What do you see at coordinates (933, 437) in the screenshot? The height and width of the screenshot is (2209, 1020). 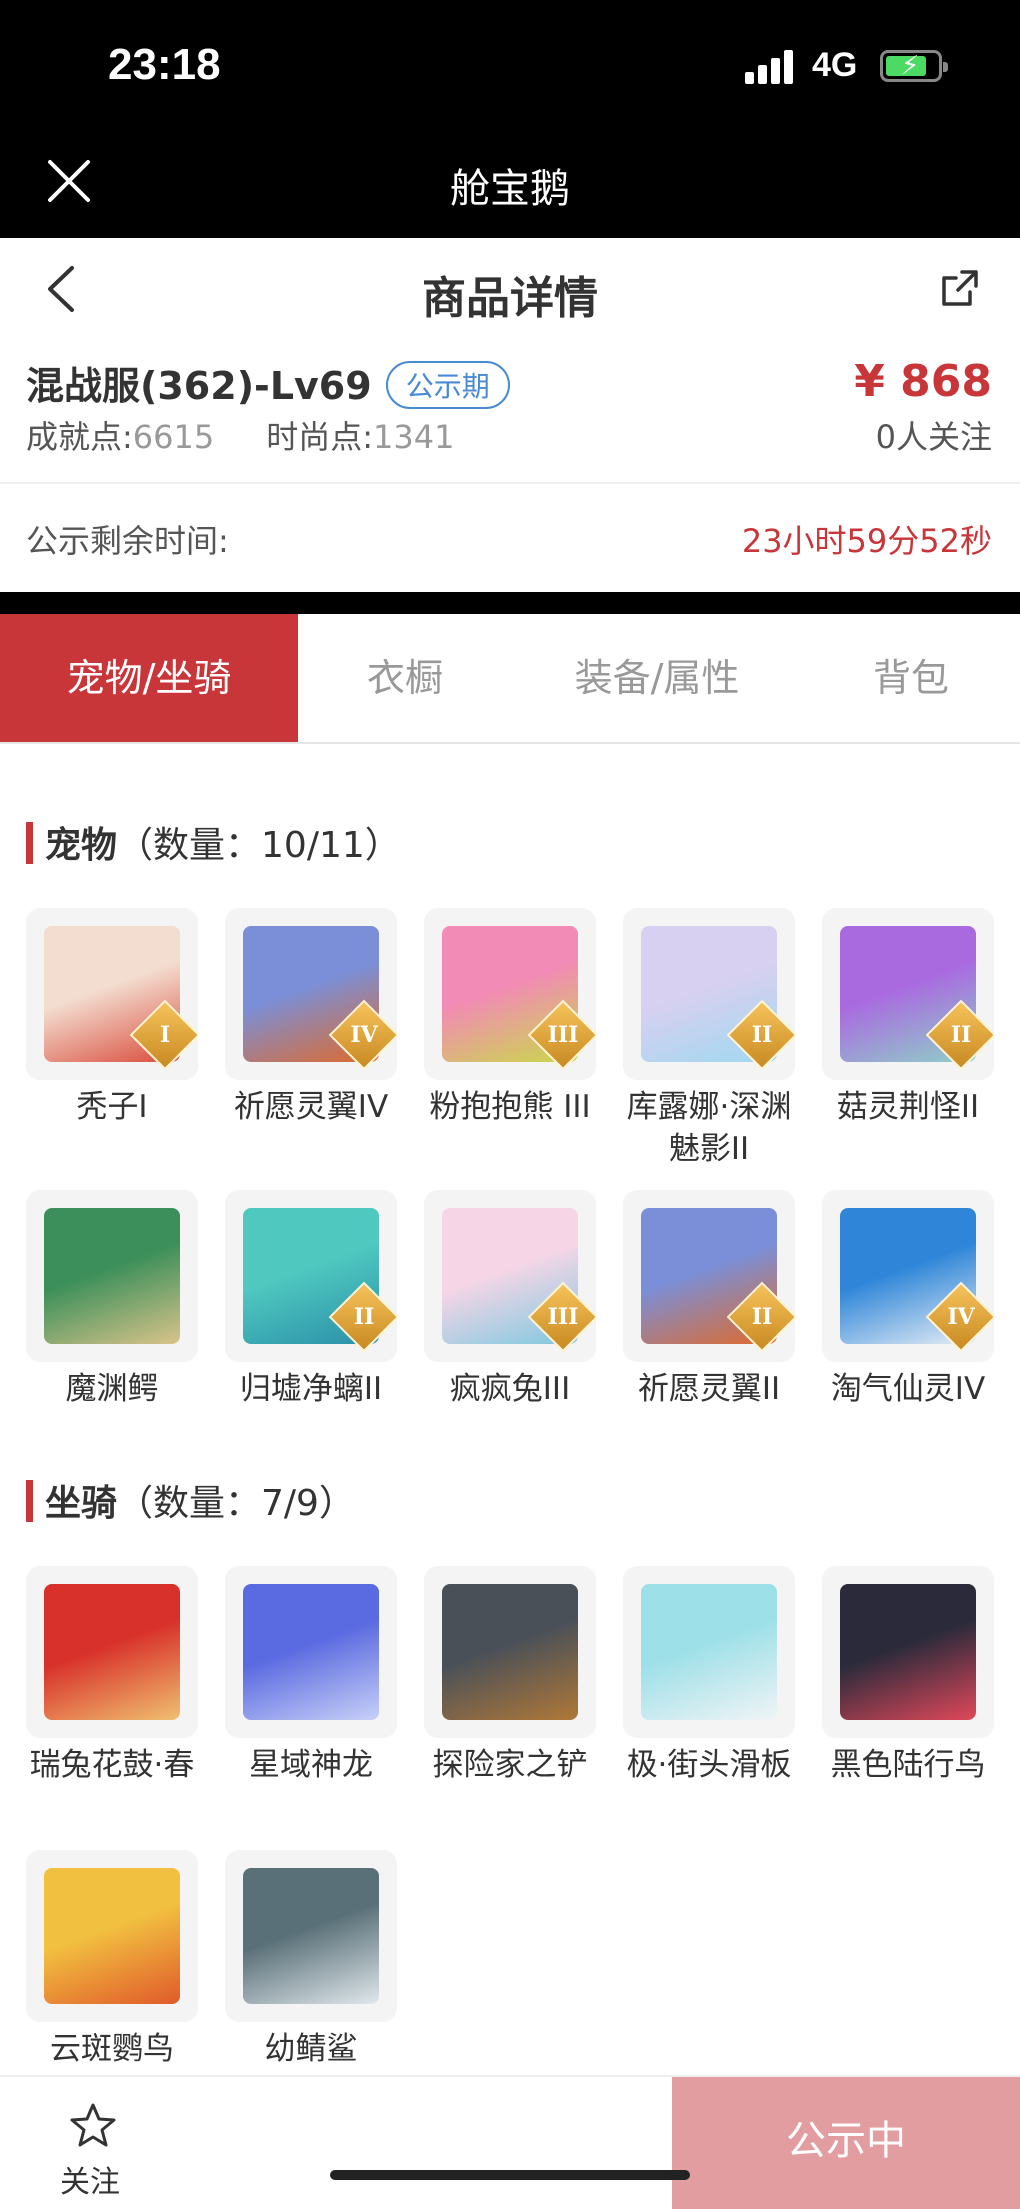 I see `follower-count: 0人关注` at bounding box center [933, 437].